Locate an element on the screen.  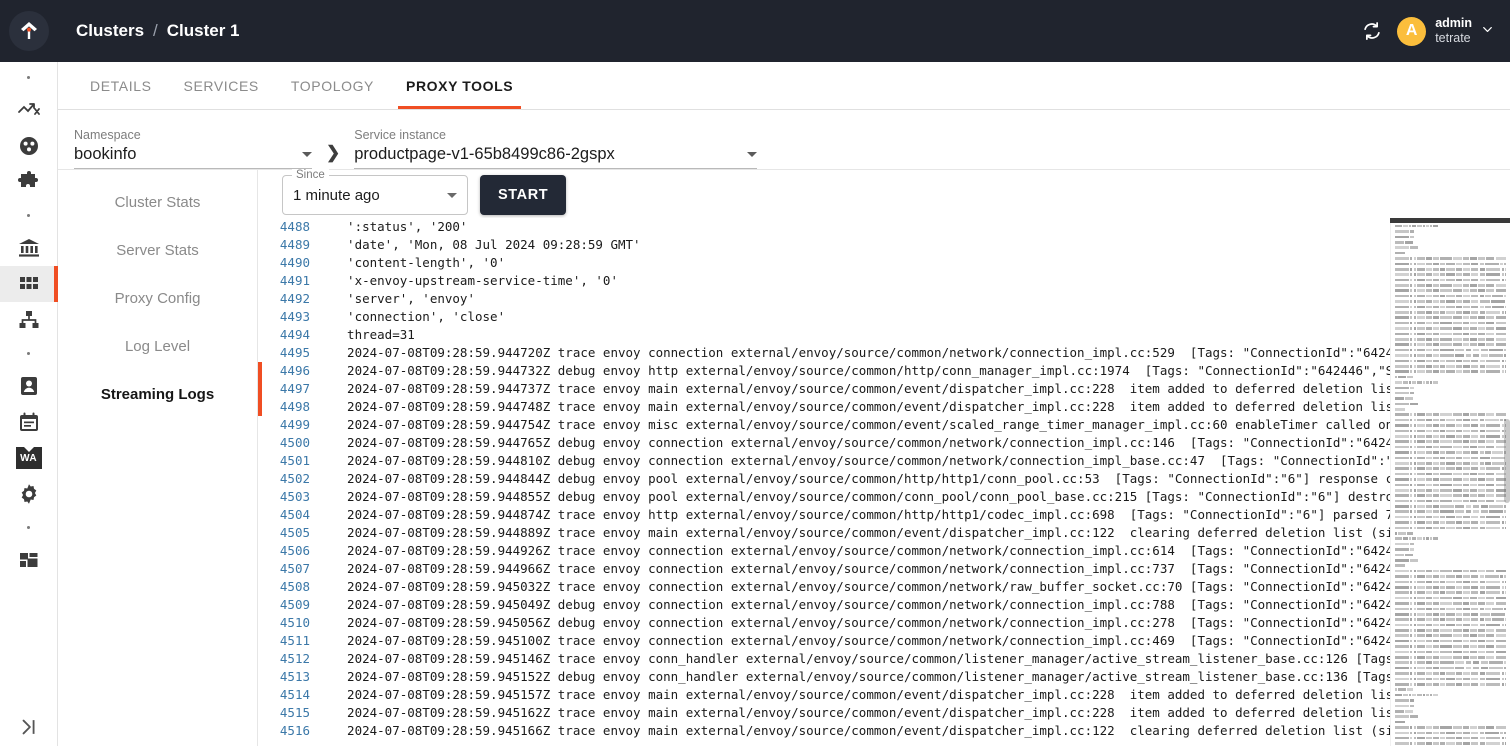
left-nav-rail: WA is located at coordinates (29, 373).